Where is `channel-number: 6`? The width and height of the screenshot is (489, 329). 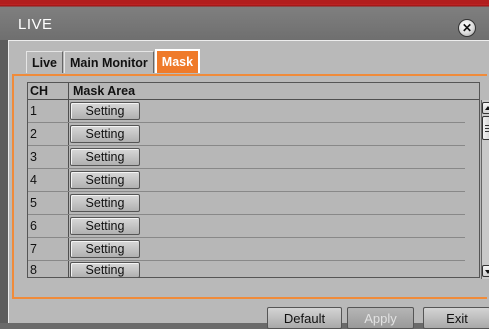
channel-number: 6 is located at coordinates (48, 226).